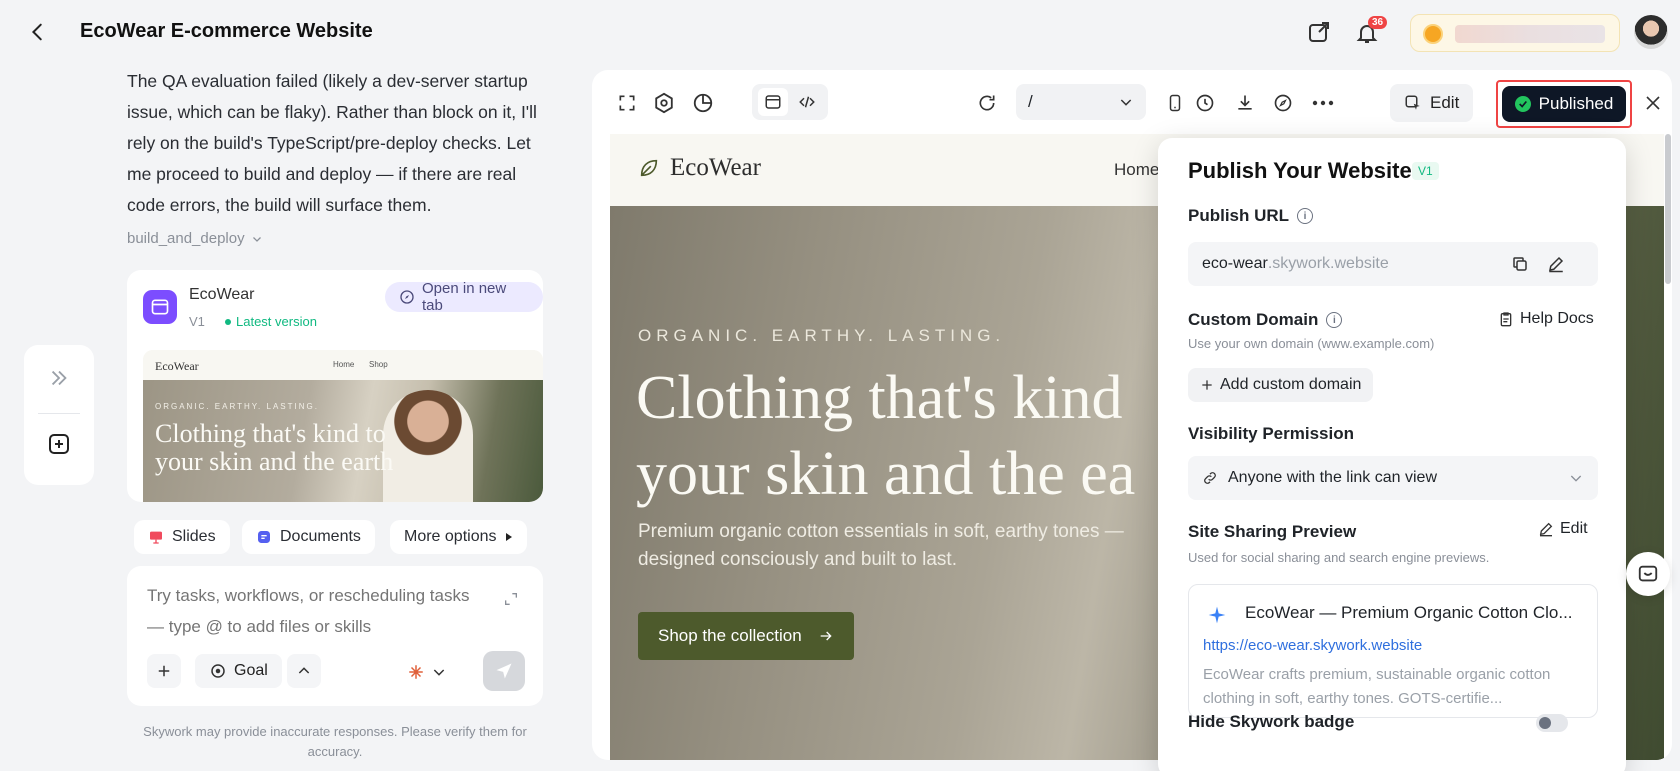 The image size is (1680, 771). I want to click on publish-version-badge: V1, so click(1425, 171).